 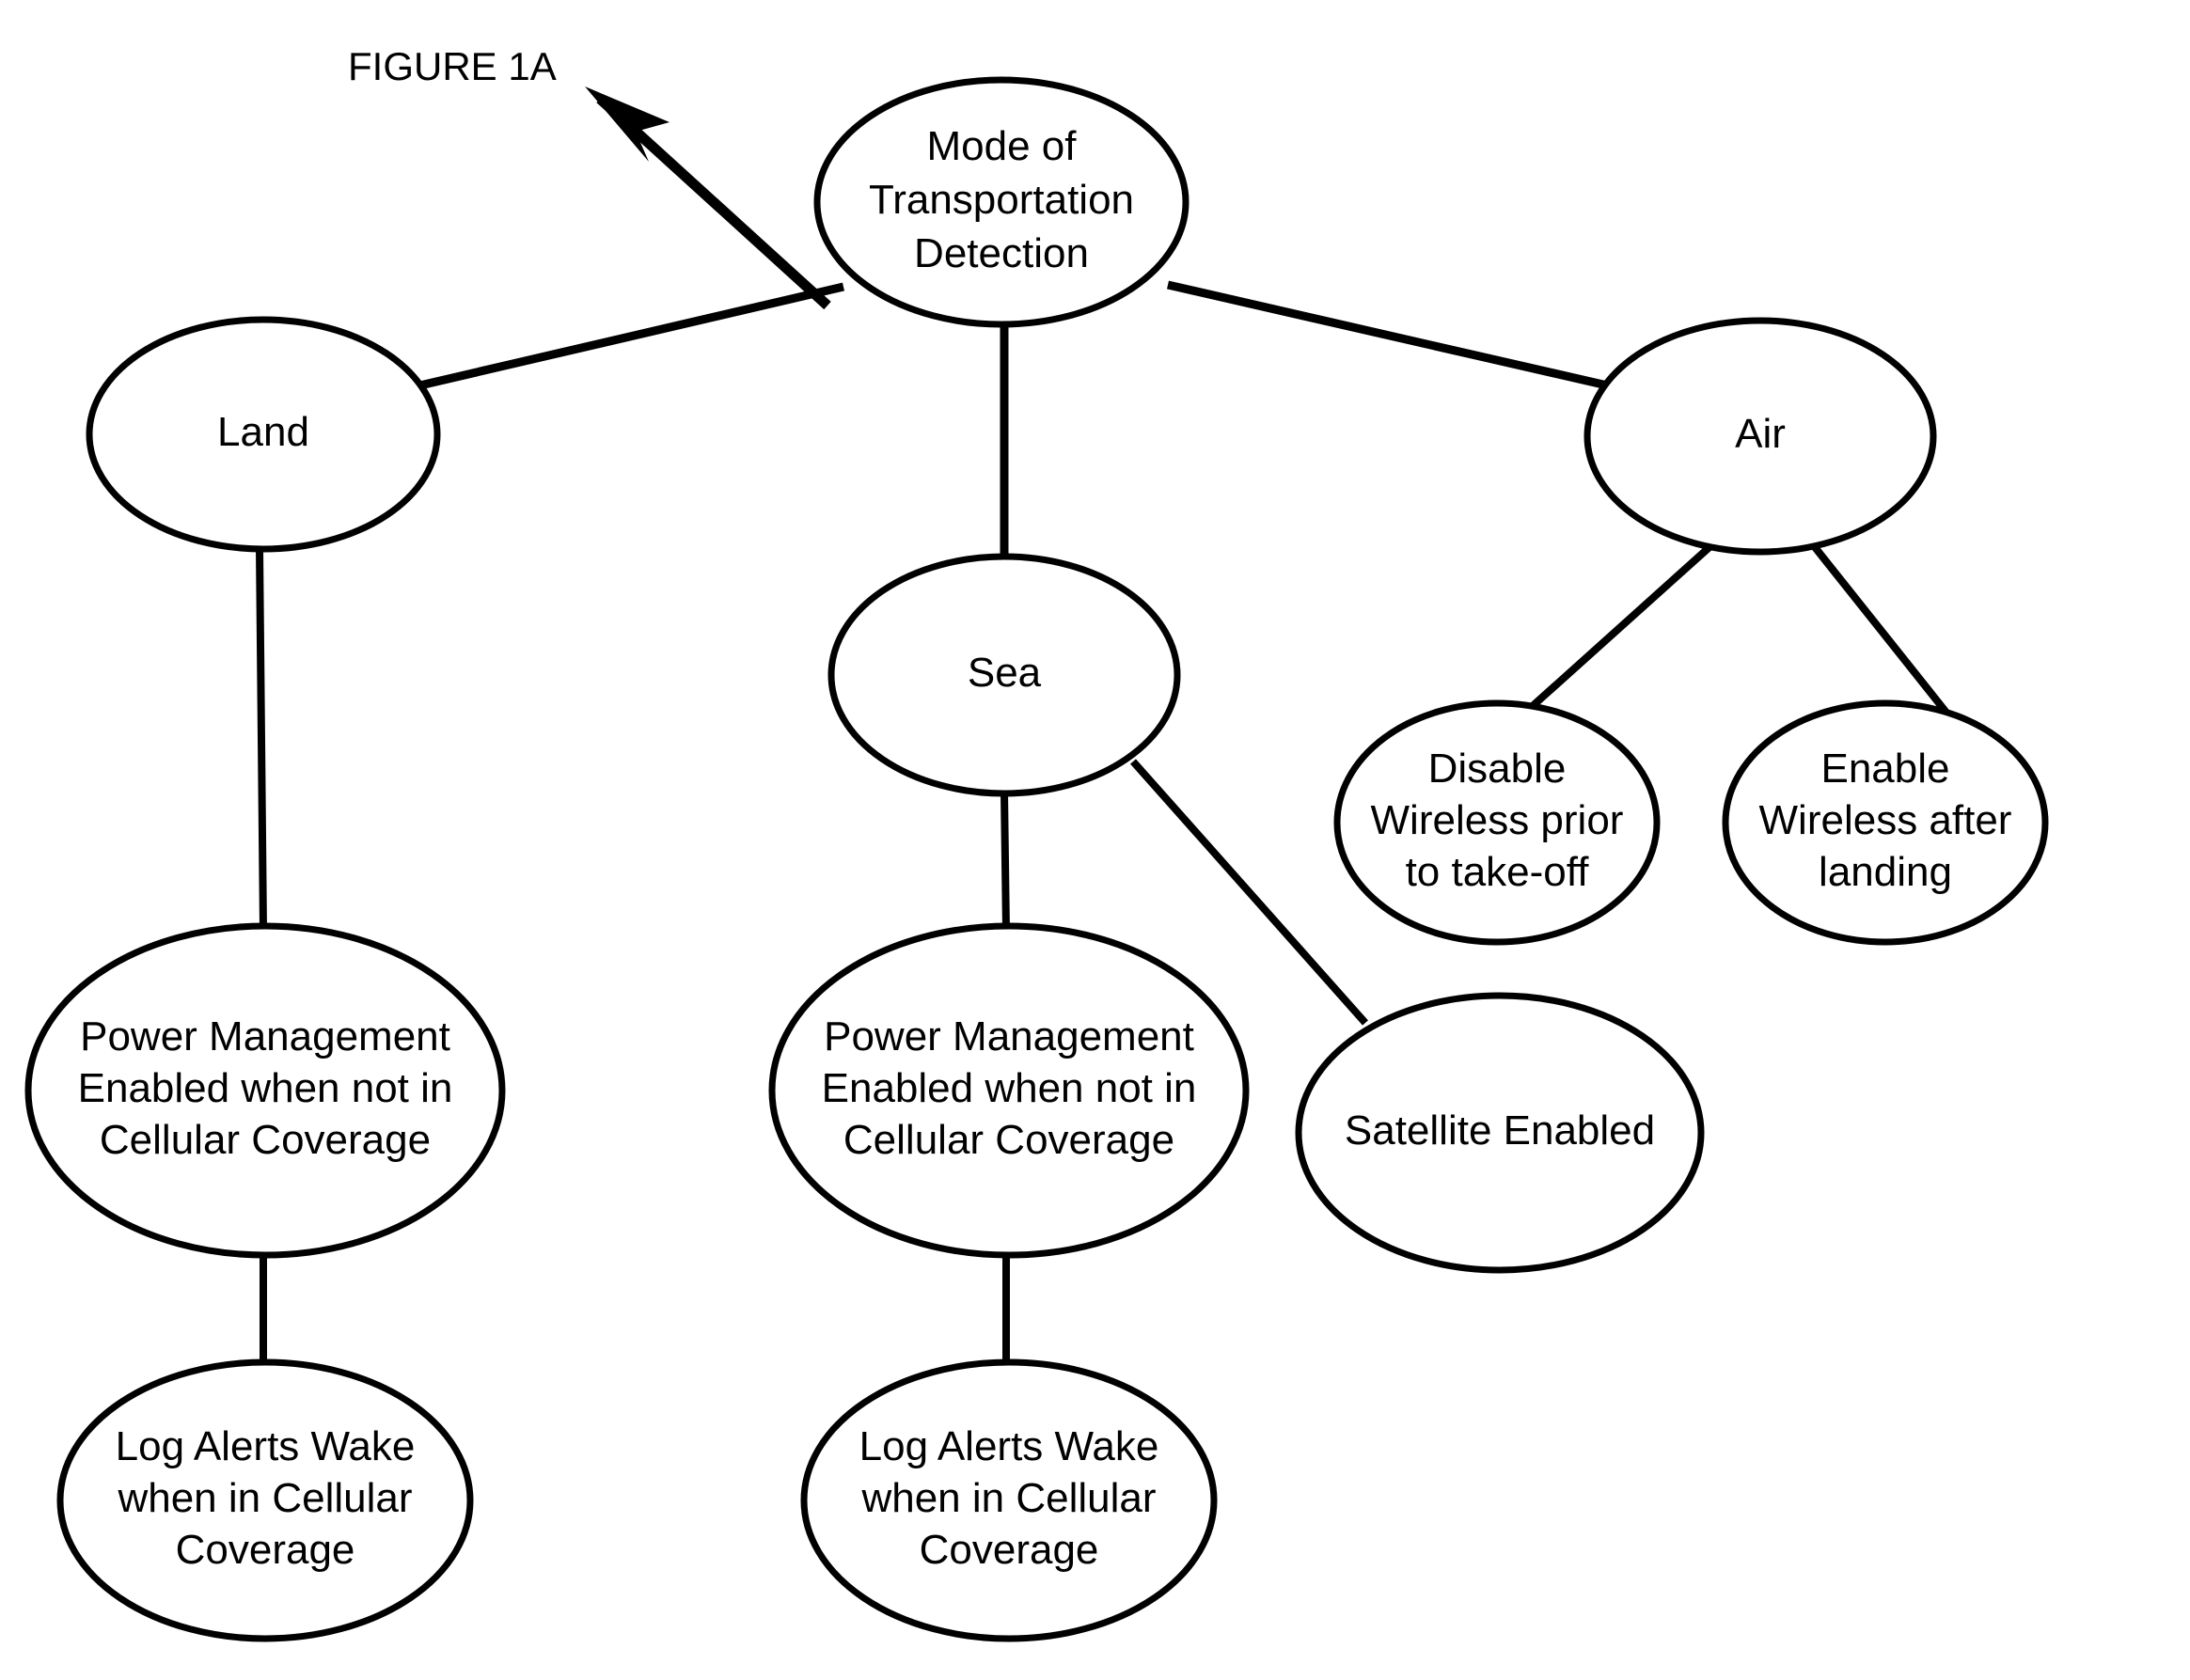 What do you see at coordinates (453, 66) in the screenshot?
I see `figure-caption: FIGURE 1A` at bounding box center [453, 66].